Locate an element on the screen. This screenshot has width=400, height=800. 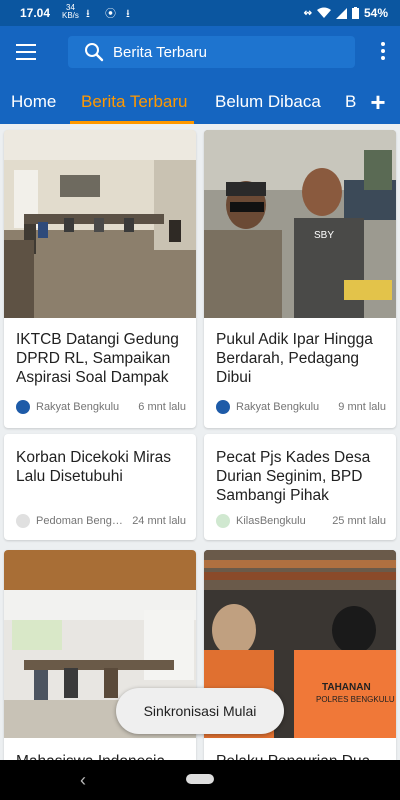
net-speed: 34 KB/s is located at coordinates (70, 12).